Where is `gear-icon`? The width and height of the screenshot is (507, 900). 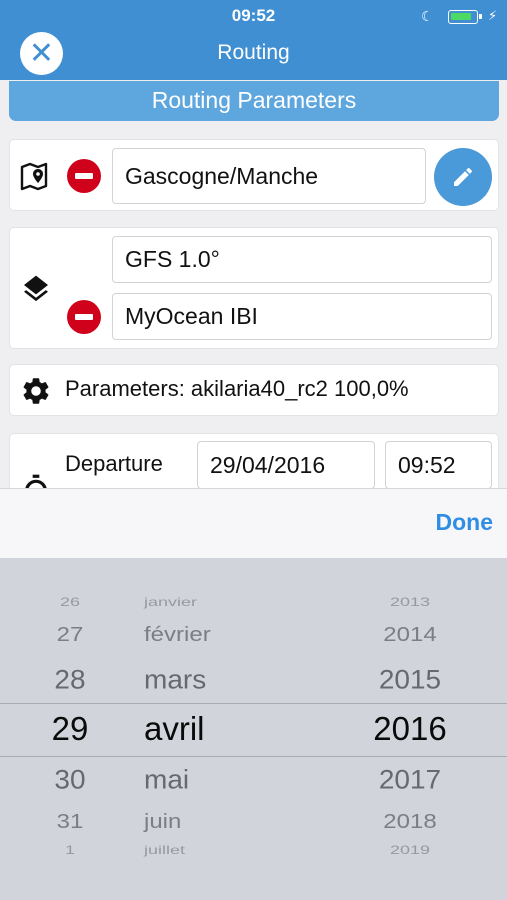
gear-icon is located at coordinates (36, 391).